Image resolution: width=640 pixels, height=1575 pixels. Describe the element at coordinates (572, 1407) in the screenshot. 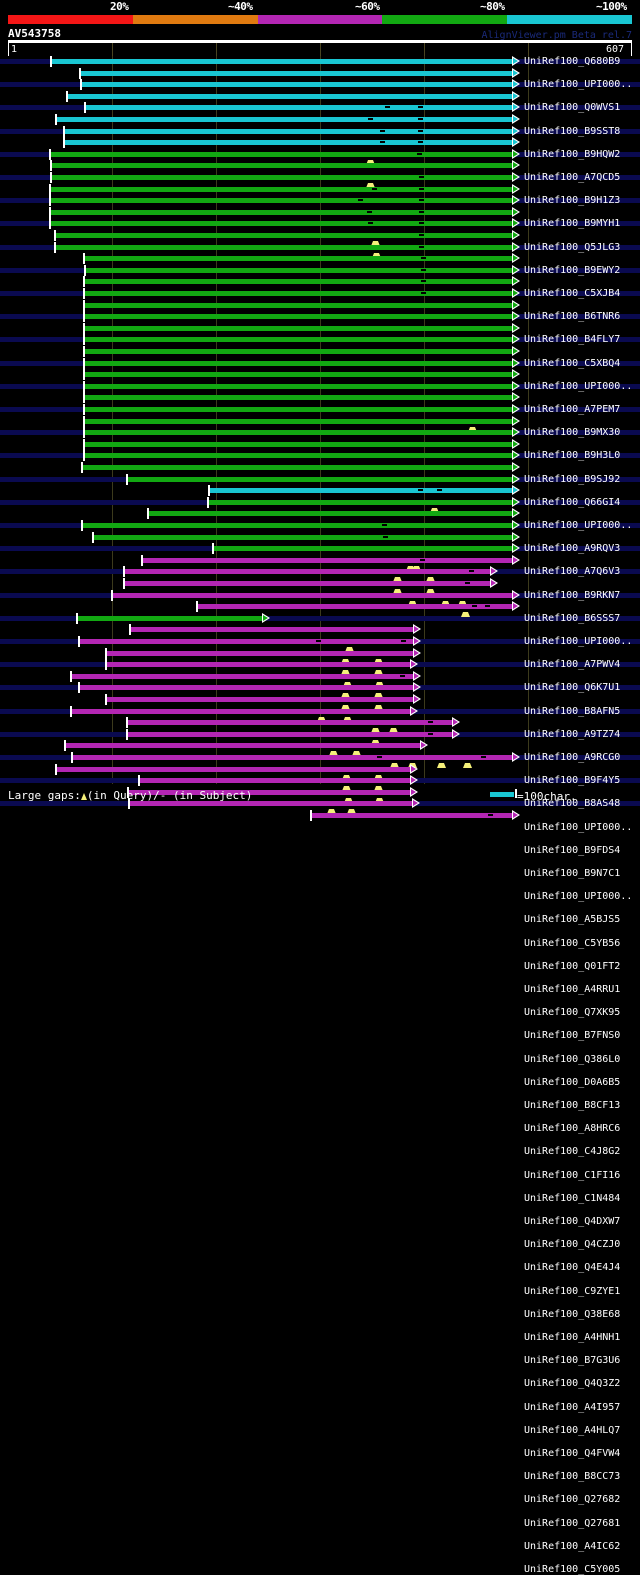

I see `hit-label: UniRef100_A4I957` at that location.